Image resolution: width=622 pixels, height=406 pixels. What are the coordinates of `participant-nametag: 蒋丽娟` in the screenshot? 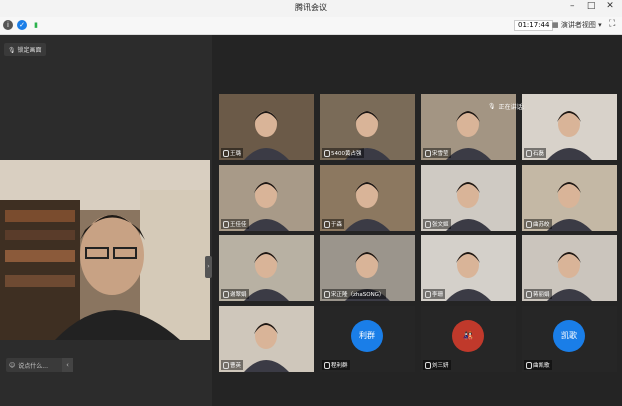 It's located at (538, 294).